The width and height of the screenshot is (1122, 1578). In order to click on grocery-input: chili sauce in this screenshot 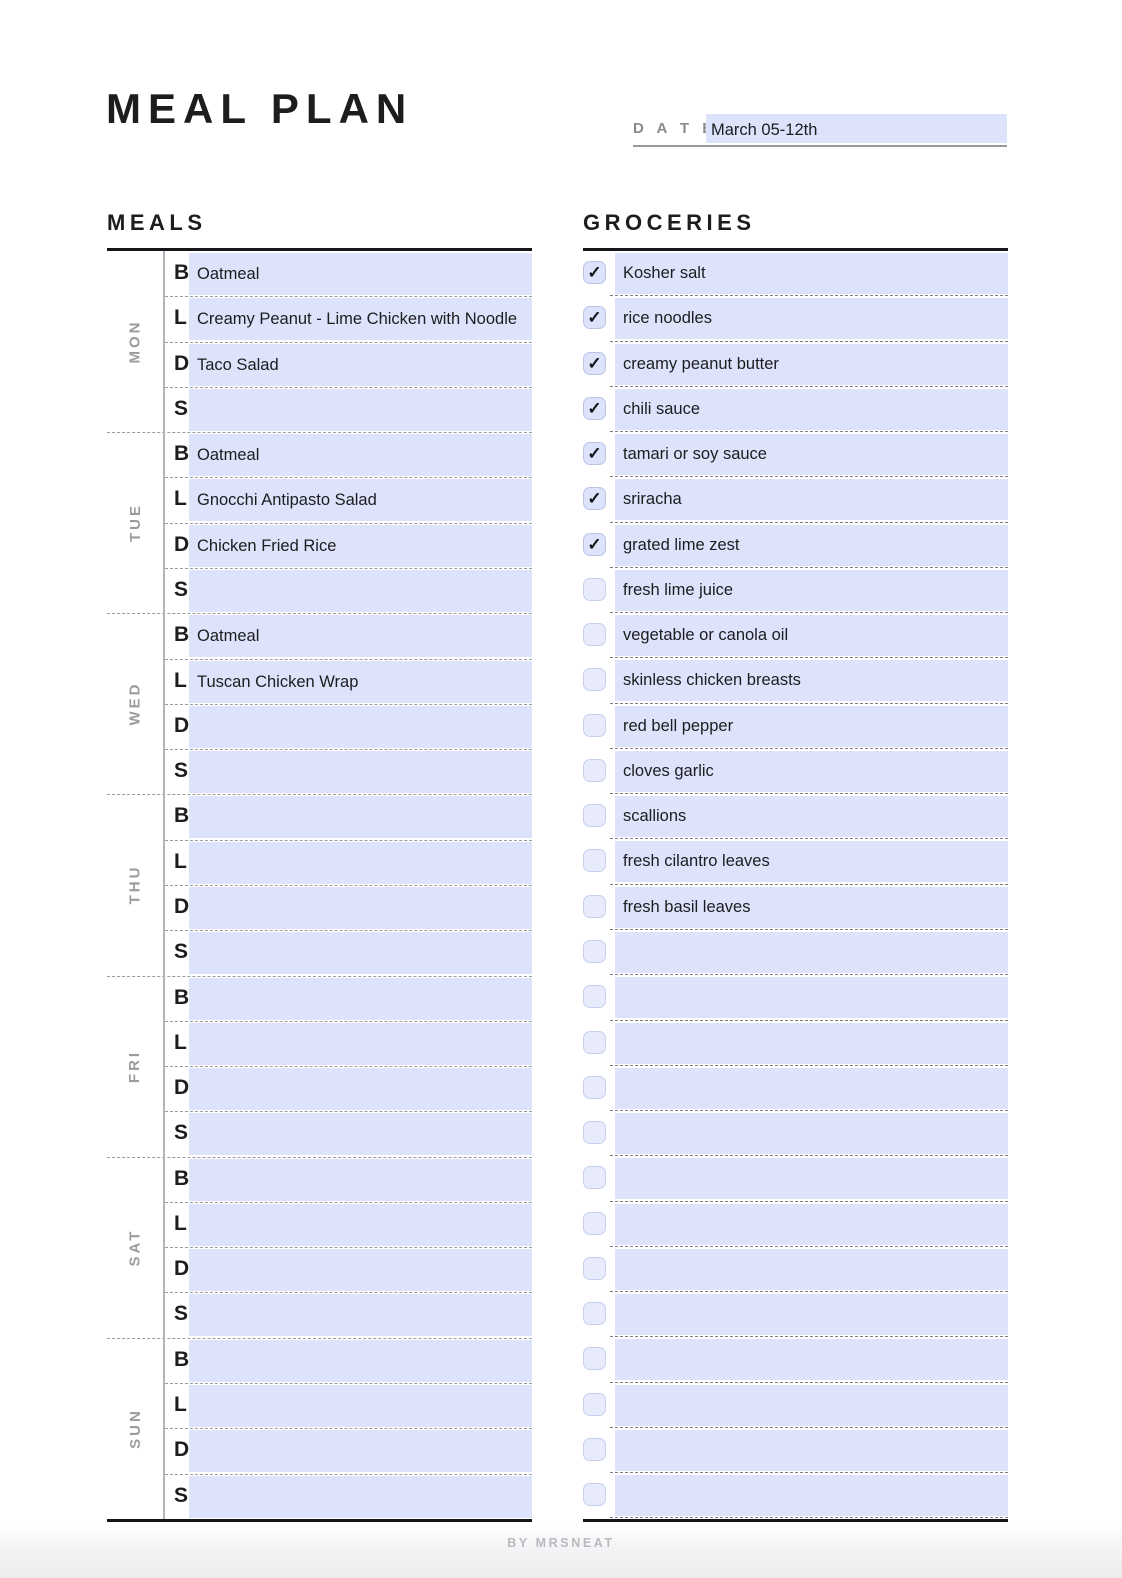, I will do `click(811, 409)`.